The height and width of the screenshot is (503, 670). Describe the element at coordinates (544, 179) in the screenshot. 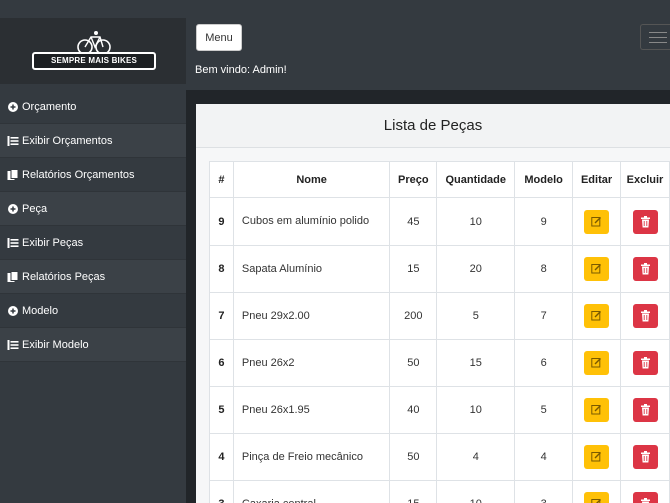

I see `column-header-model: Modelo` at that location.